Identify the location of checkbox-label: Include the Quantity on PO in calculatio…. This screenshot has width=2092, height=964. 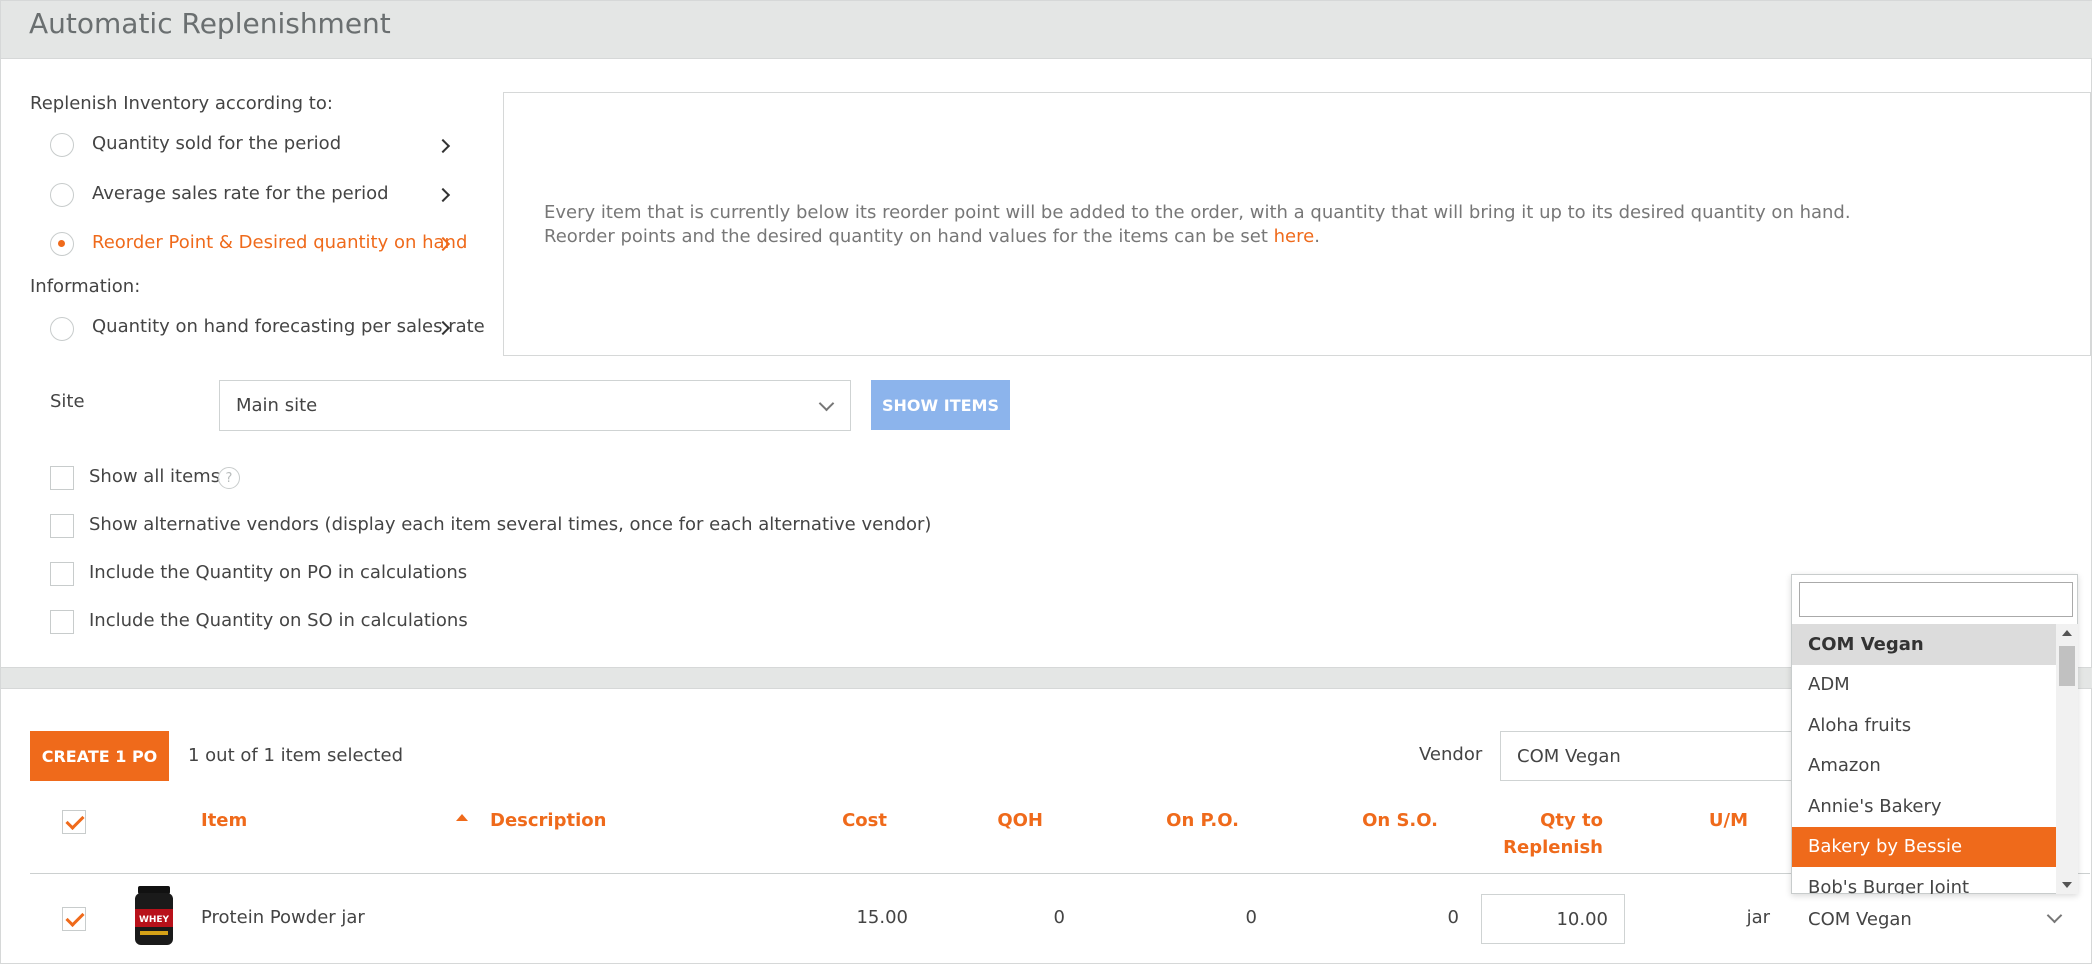
(278, 572).